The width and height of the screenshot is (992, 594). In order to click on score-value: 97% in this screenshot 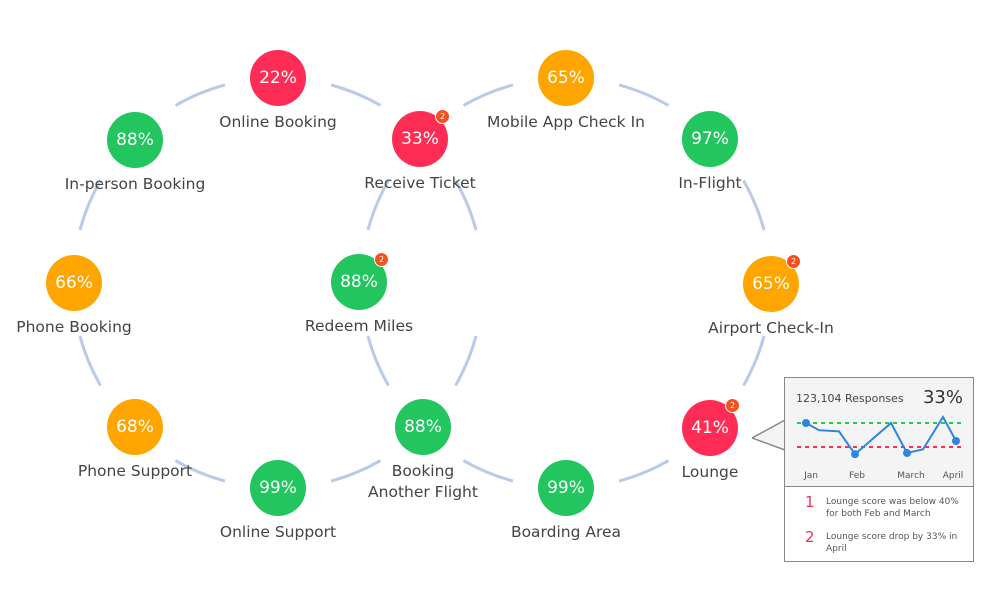, I will do `click(710, 139)`.